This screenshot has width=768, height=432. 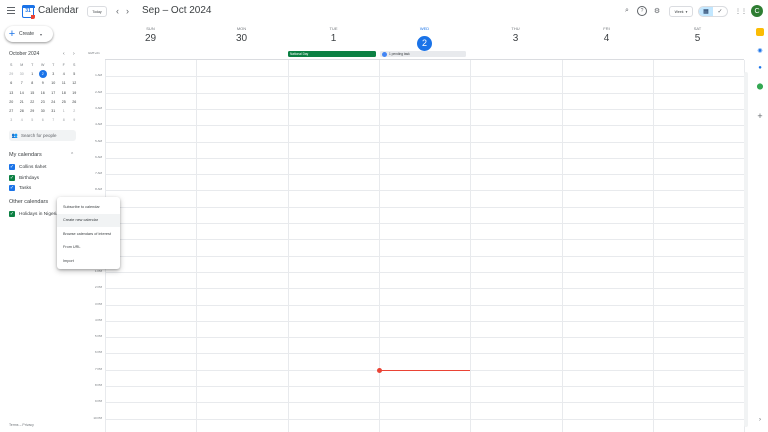 What do you see at coordinates (424, 43) in the screenshot?
I see `day-number-today: 2` at bounding box center [424, 43].